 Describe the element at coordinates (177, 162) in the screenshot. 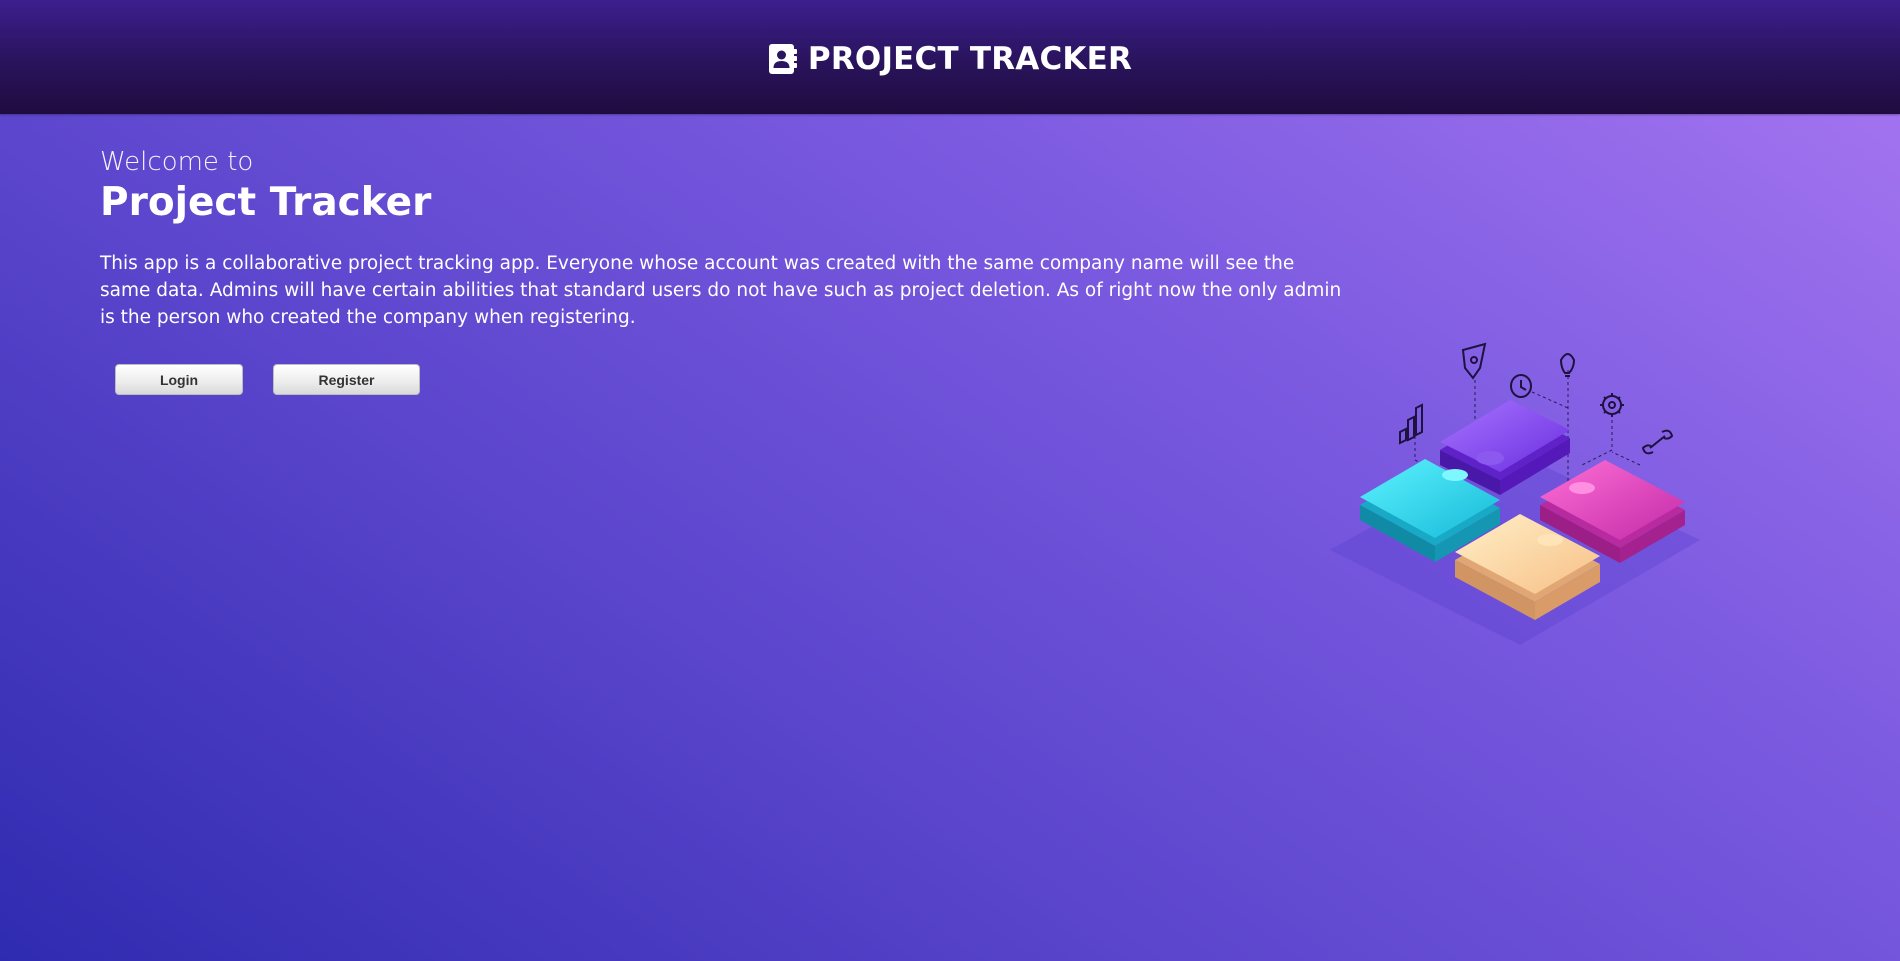

I see `welcome-text: Welcome to` at that location.